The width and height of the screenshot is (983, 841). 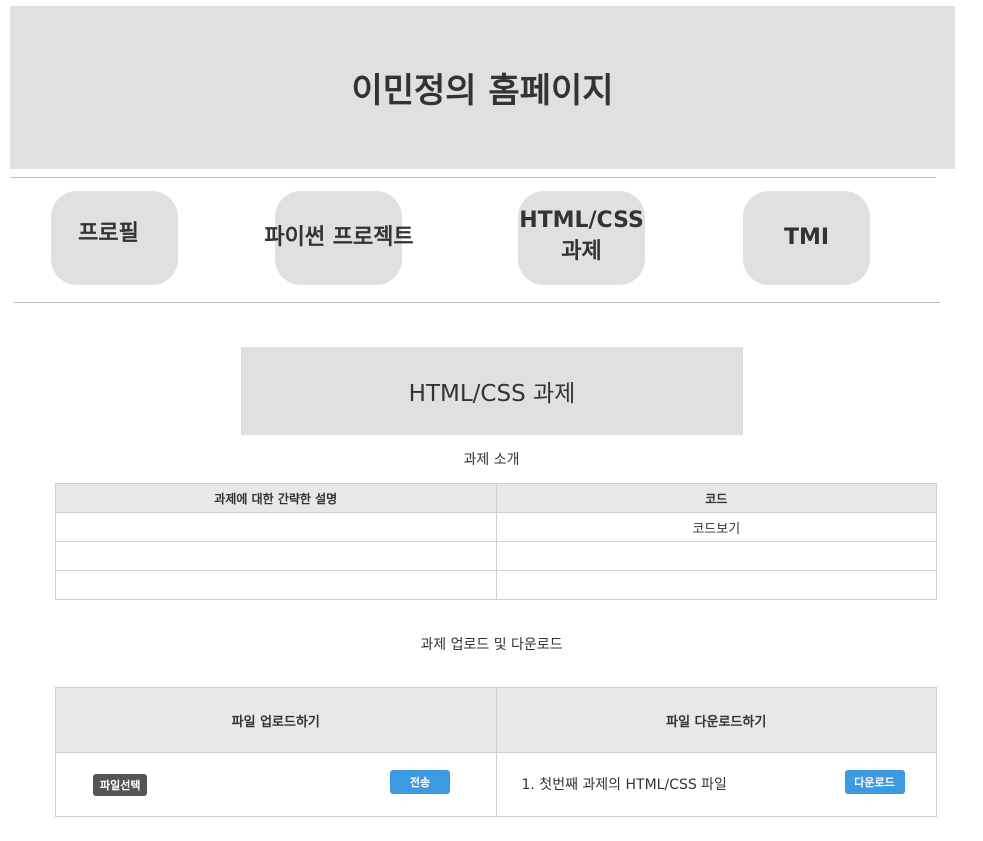 I want to click on table-row: 코드보기, so click(x=496, y=527).